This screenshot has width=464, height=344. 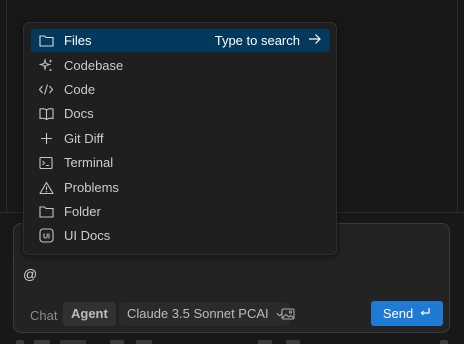 I want to click on mode-chat-button: Chat, so click(x=43, y=316).